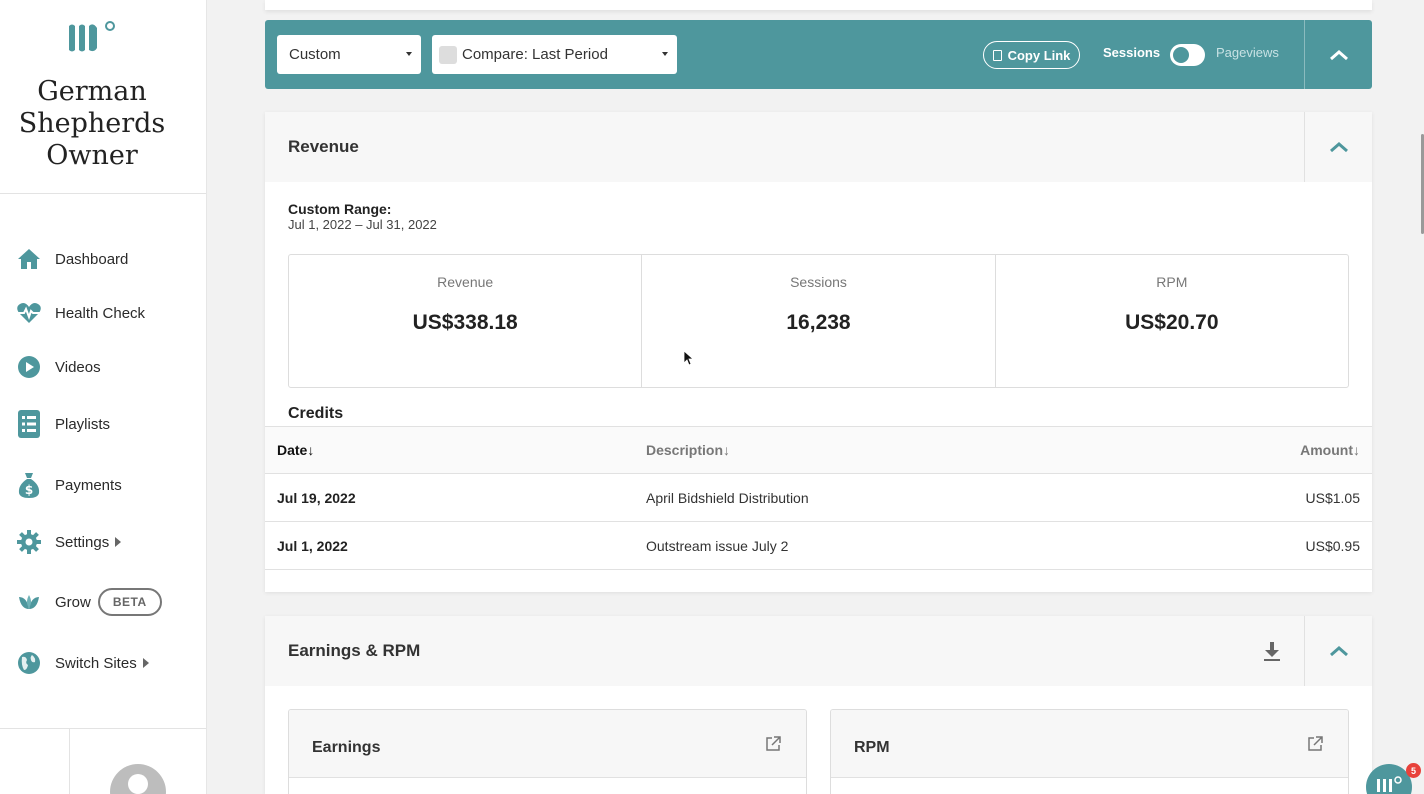 This screenshot has width=1424, height=794. I want to click on site-title: German Shepherds Owner, so click(92, 123).